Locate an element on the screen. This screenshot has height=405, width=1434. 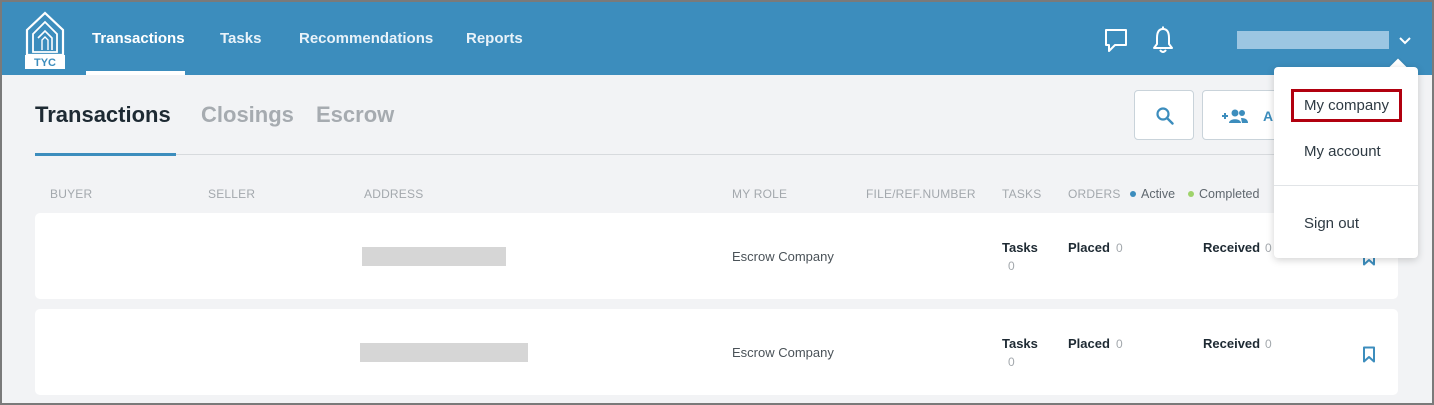
legend-active: Active is located at coordinates (1152, 194).